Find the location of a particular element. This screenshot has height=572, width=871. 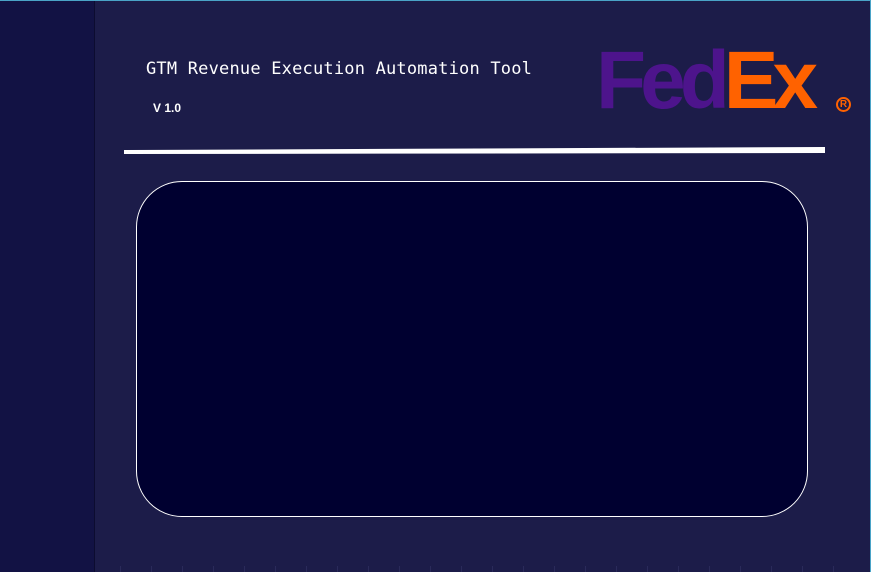

app-title: GTM Revenue Execution Automation Tool is located at coordinates (339, 69).